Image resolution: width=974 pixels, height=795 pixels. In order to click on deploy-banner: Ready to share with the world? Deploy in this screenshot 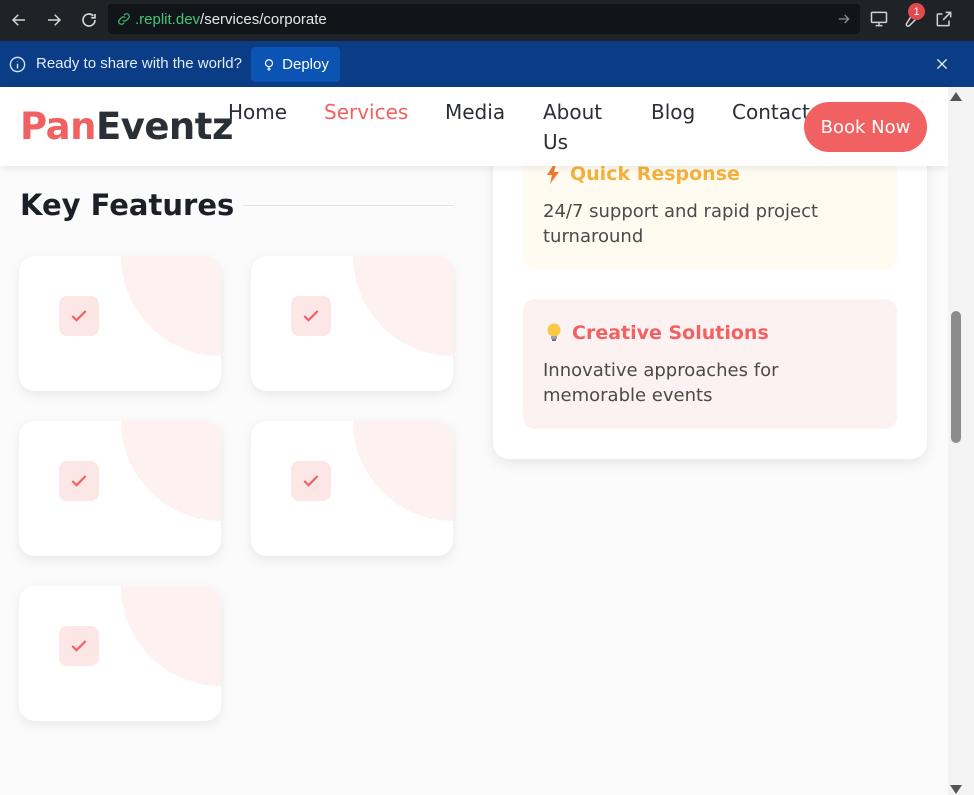, I will do `click(487, 64)`.